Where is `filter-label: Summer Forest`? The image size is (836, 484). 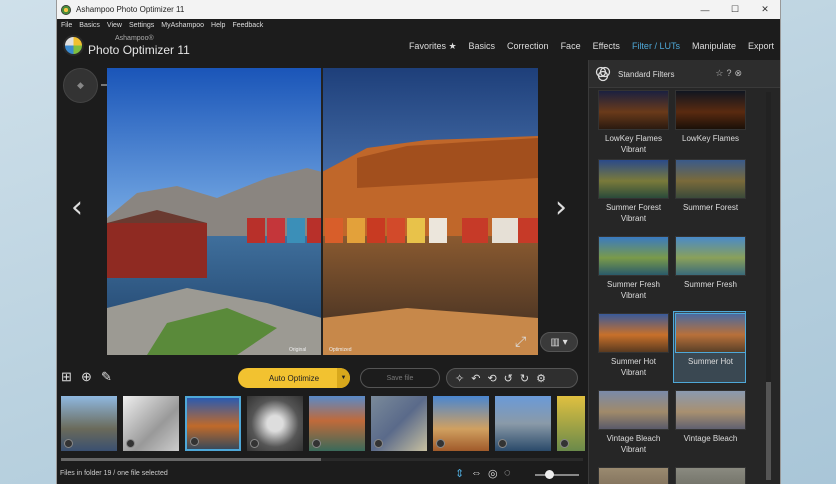 filter-label: Summer Forest is located at coordinates (710, 207).